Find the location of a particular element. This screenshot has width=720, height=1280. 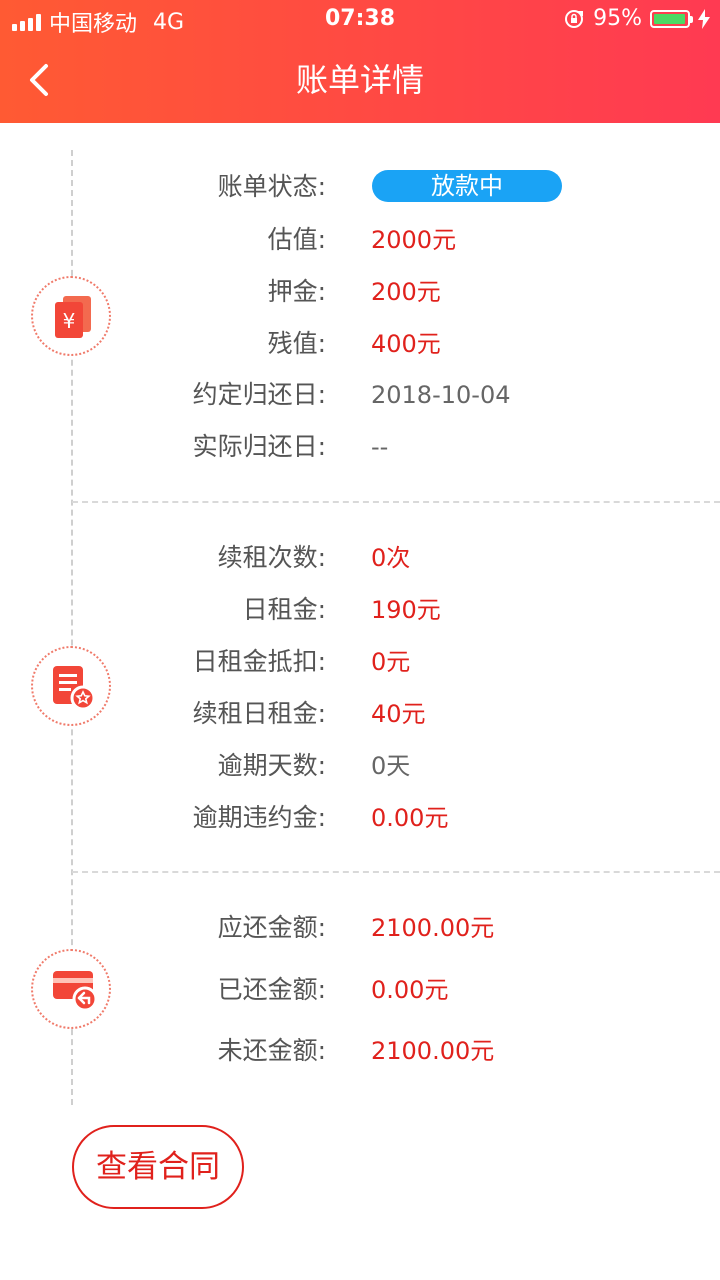

info-row: 应还金额: 2100.00元 is located at coordinates (360, 928).